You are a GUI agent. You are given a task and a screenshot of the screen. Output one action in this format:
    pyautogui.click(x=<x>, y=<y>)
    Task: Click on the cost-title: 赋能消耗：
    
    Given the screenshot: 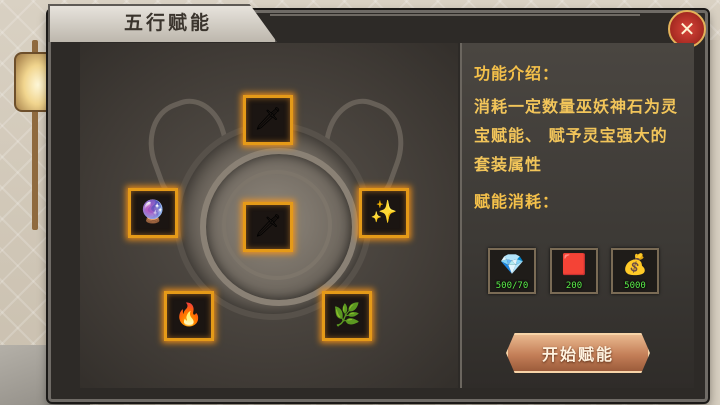 What is the action you would take?
    pyautogui.click(x=517, y=201)
    